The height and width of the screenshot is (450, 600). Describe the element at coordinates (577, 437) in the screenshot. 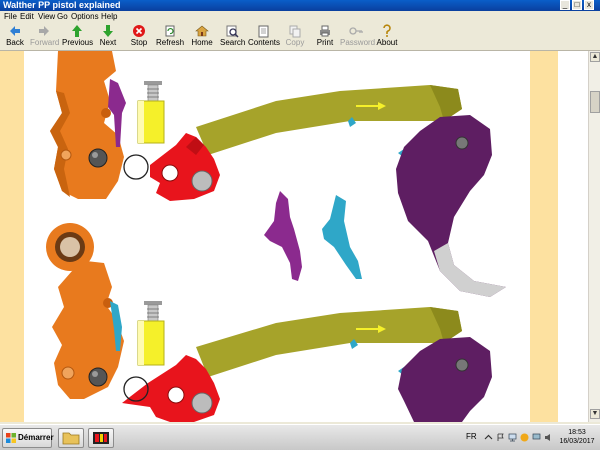

I see `clock: 18:53 16/03/2017` at that location.